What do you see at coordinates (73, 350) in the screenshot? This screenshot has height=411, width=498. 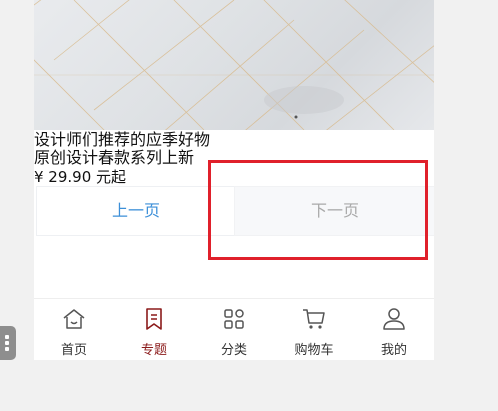 I see `tab-home-label: 首页` at bounding box center [73, 350].